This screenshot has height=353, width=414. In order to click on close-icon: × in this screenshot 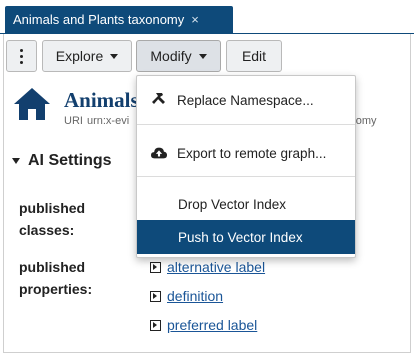, I will do `click(195, 19)`.